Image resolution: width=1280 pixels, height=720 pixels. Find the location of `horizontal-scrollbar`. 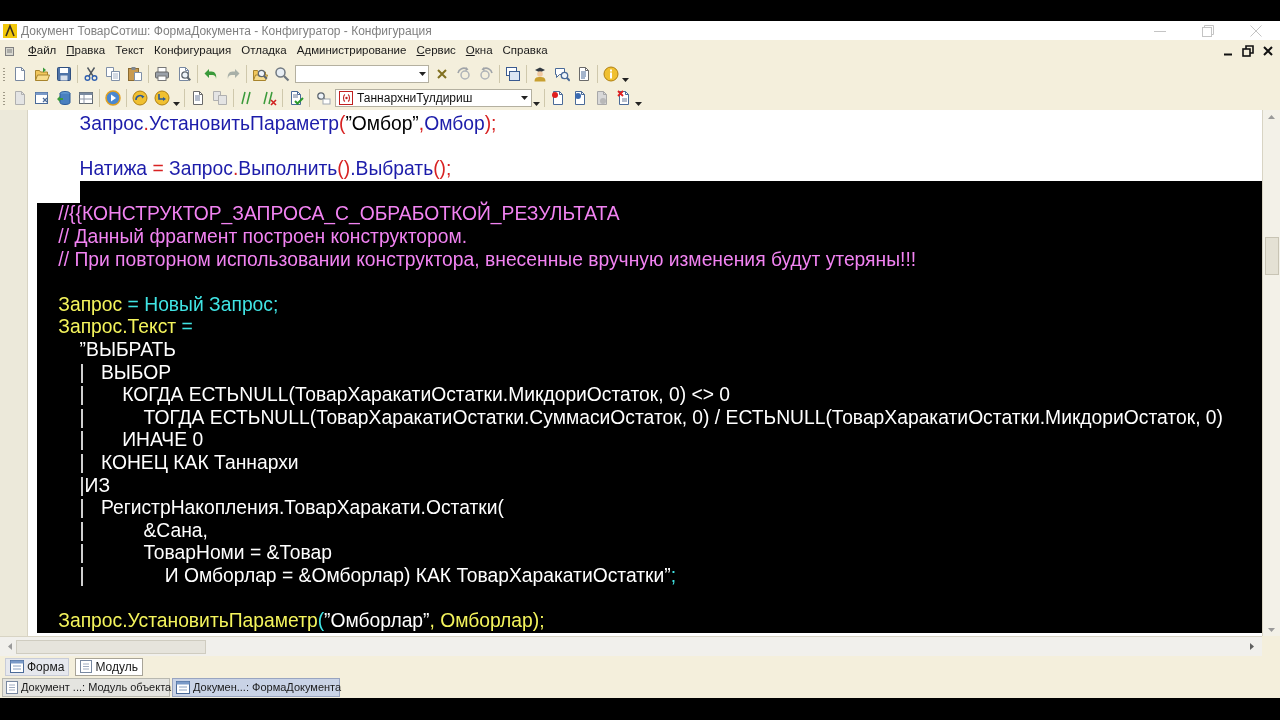

horizontal-scrollbar is located at coordinates (631, 646).